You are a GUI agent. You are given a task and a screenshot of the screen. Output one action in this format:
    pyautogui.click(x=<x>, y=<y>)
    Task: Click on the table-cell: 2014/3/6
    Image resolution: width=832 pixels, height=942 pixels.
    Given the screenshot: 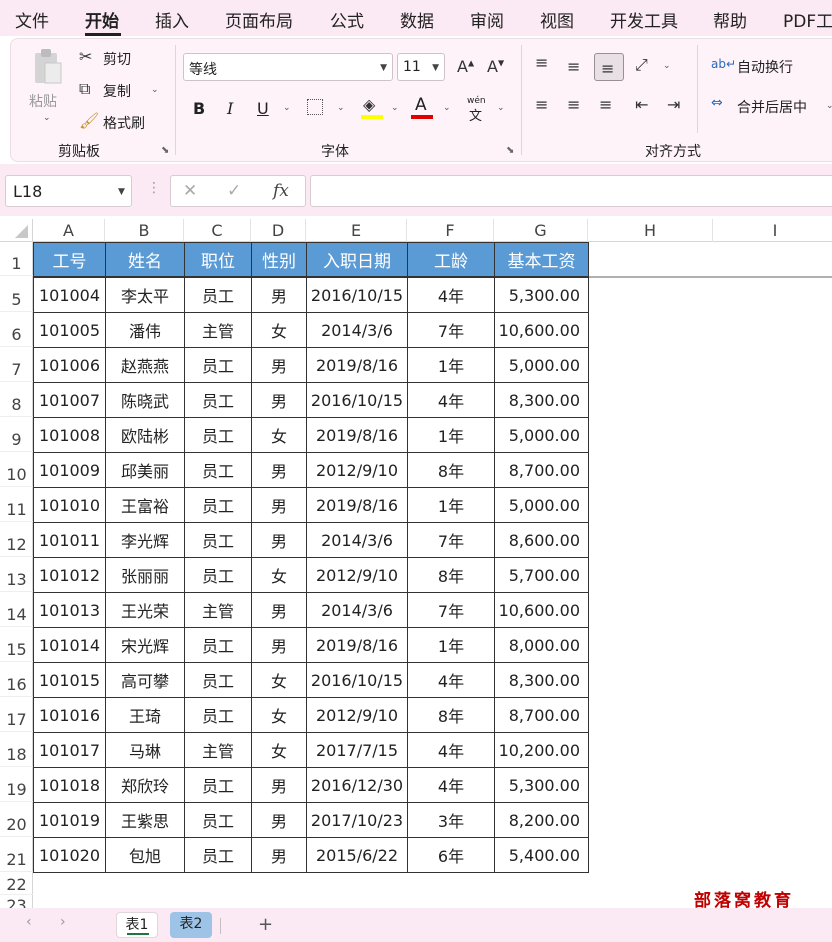 What is the action you would take?
    pyautogui.click(x=357, y=540)
    